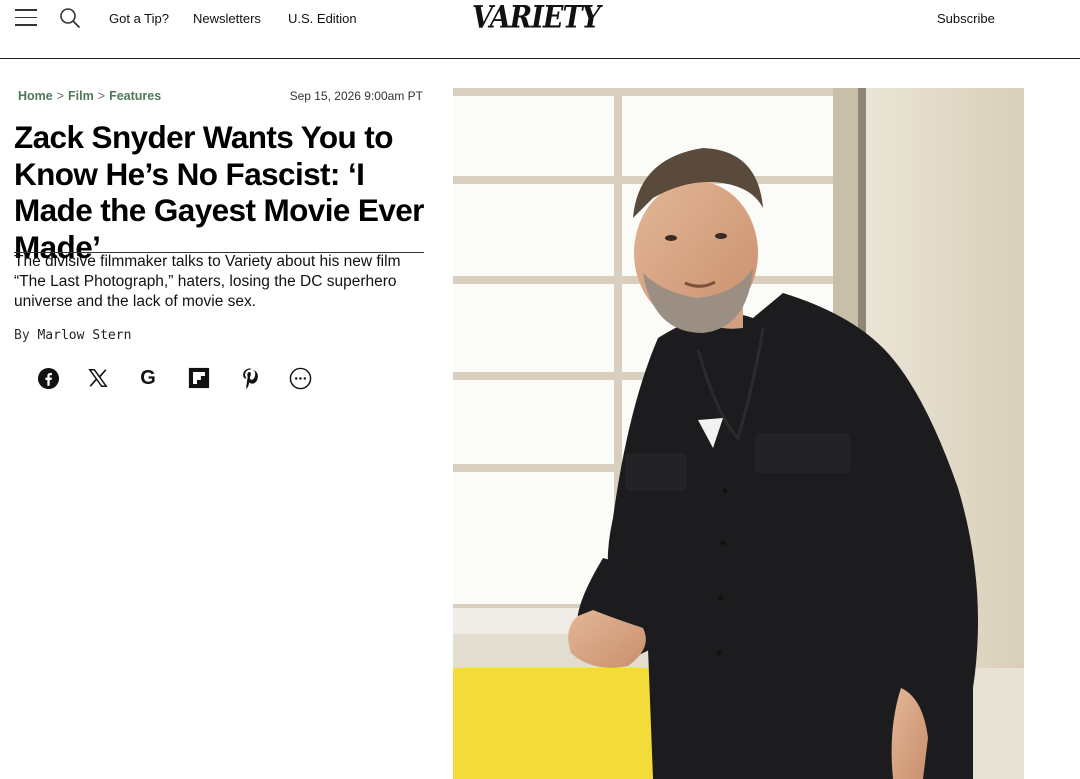 This screenshot has width=1080, height=779. I want to click on more-icon, so click(300, 378).